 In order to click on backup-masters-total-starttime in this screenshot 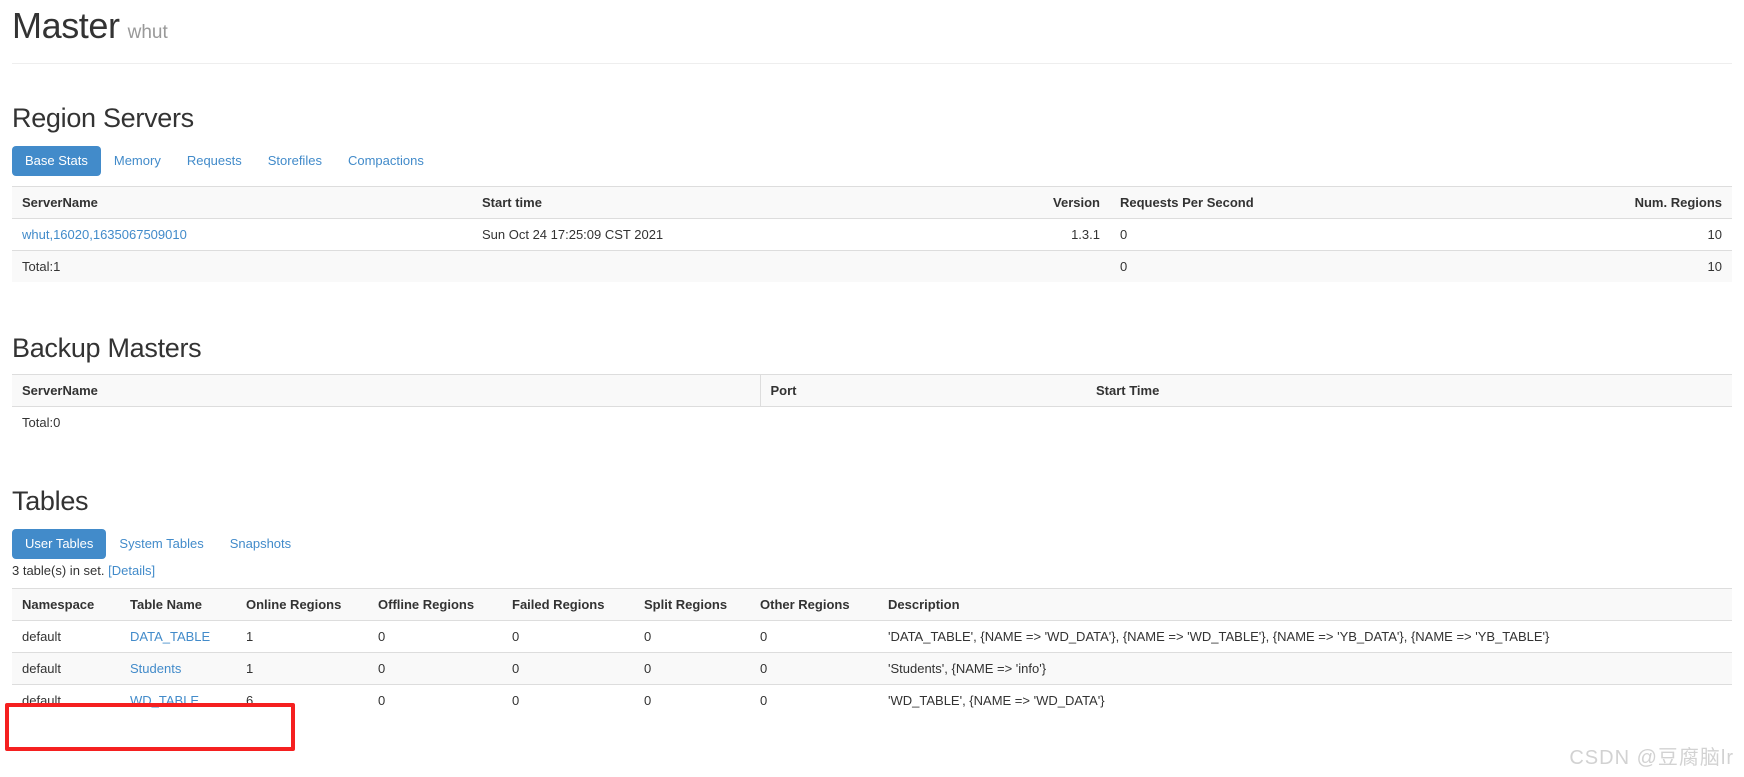, I will do `click(1409, 422)`.